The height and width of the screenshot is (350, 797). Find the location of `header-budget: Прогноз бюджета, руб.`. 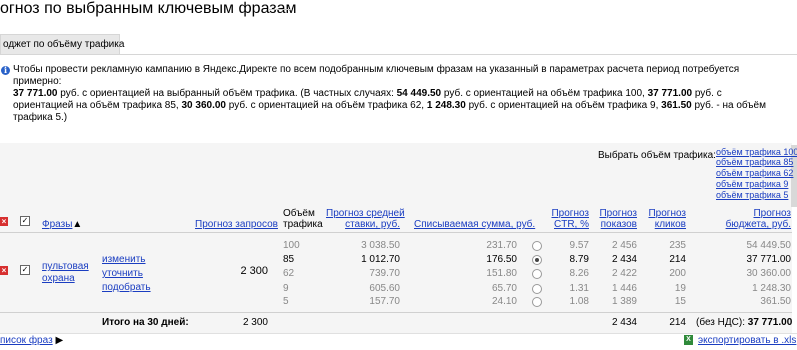

header-budget: Прогноз бюджета, руб. is located at coordinates (750, 219).